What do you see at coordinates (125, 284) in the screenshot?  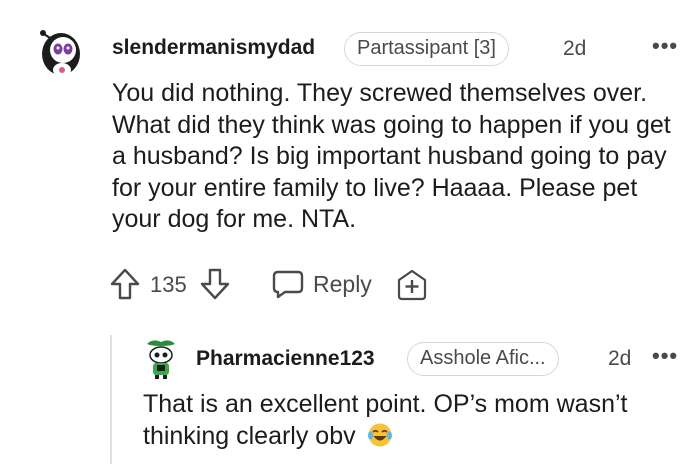 I see `upvote-icon` at bounding box center [125, 284].